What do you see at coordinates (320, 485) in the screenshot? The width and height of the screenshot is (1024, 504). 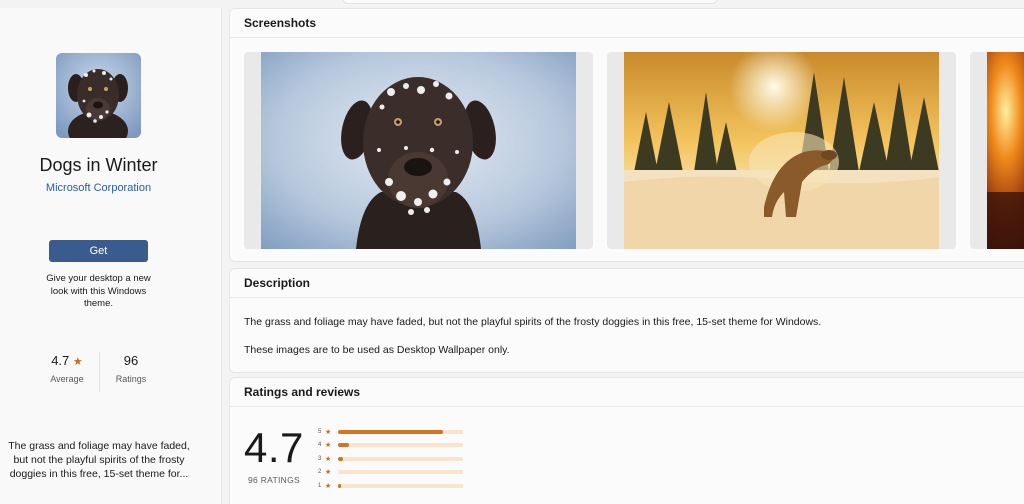 I see `rating-row-stars: 1` at bounding box center [320, 485].